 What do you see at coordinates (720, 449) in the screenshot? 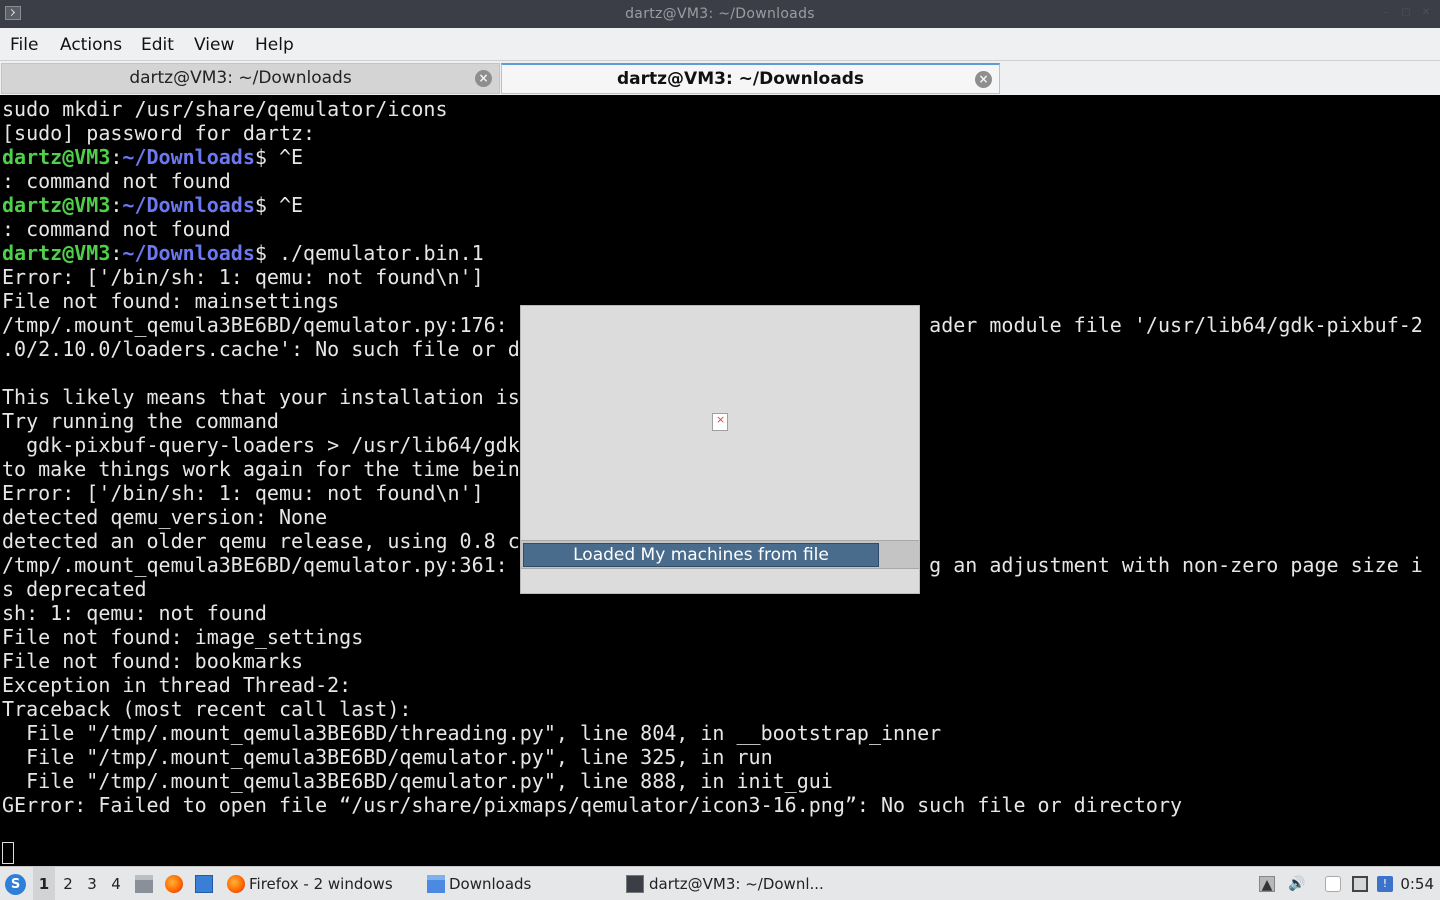
I see `loading-dialog: Loaded My machines from file` at bounding box center [720, 449].